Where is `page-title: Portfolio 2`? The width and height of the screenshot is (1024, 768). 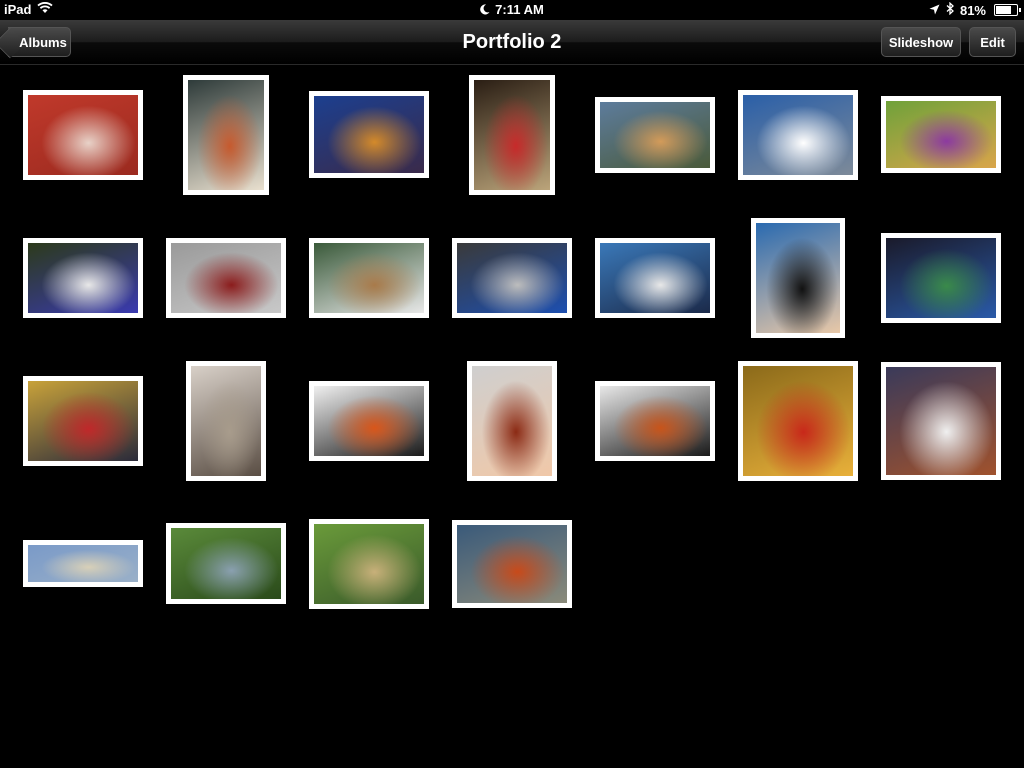 page-title: Portfolio 2 is located at coordinates (512, 42).